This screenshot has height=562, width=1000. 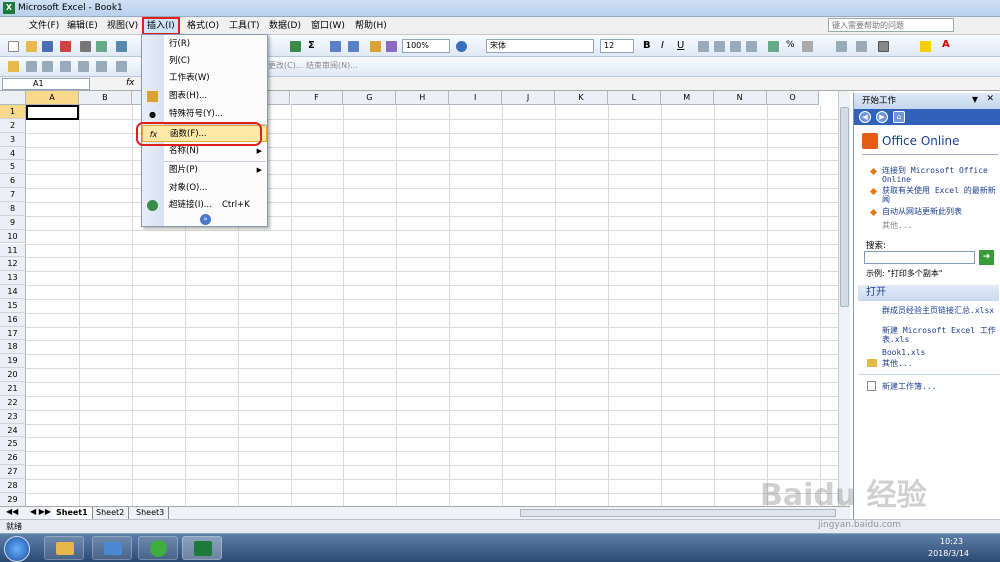 What do you see at coordinates (939, 310) in the screenshot?
I see `recent-file-1: 群成员经验主页链接汇总.xlsx` at bounding box center [939, 310].